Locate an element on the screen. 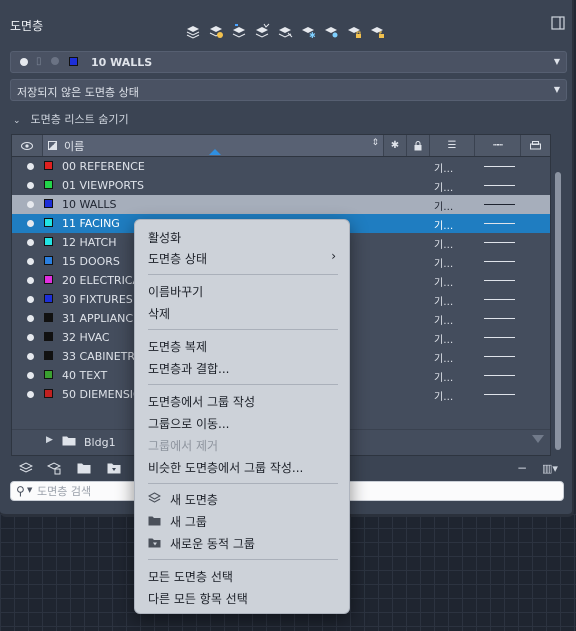  linetype-column-header: ☰ is located at coordinates (452, 145).